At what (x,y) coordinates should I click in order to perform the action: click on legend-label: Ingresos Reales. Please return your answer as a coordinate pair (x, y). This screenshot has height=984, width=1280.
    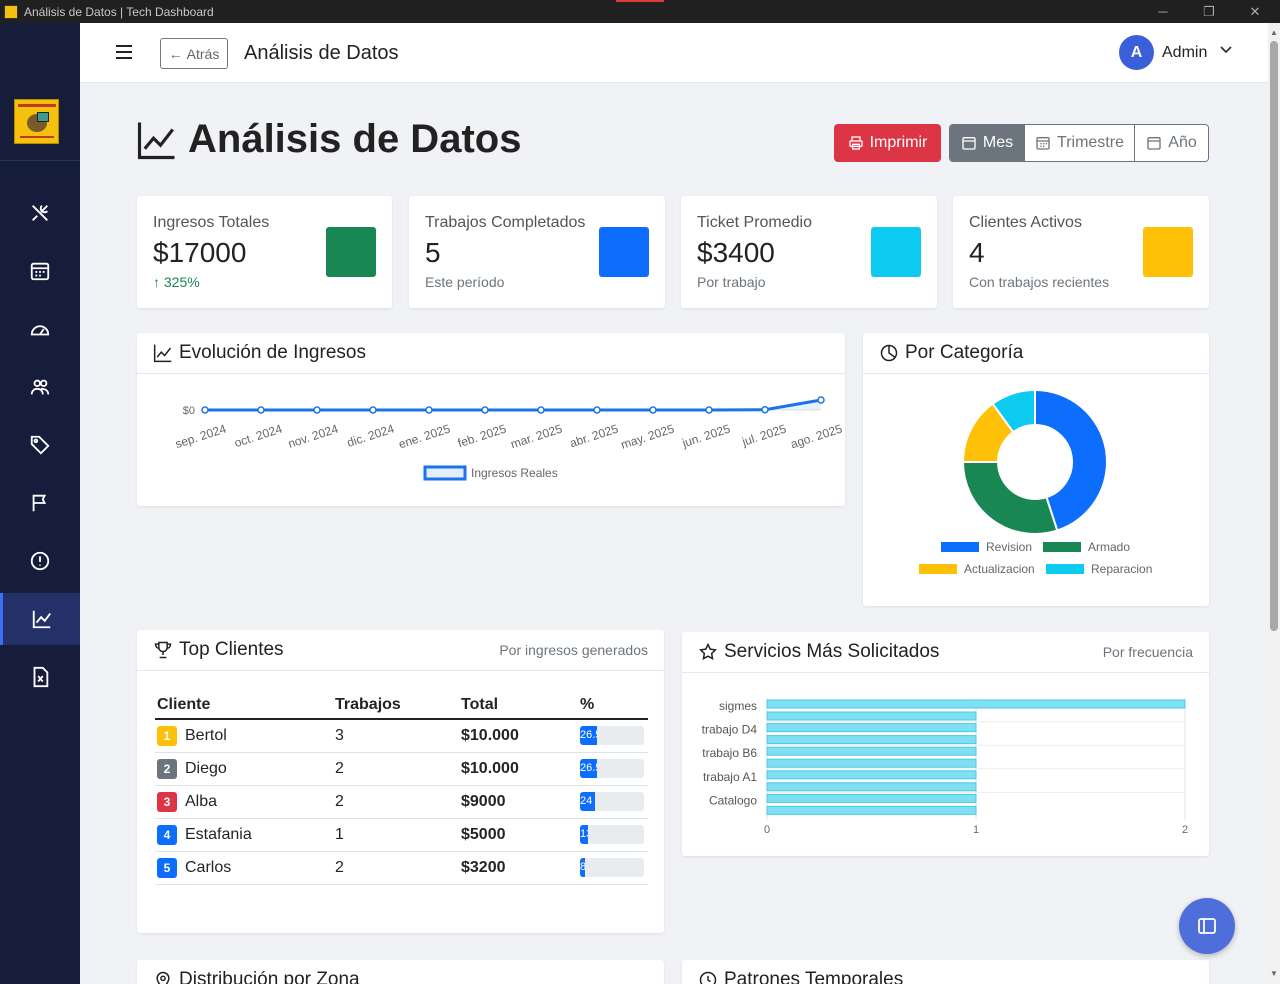
    Looking at the image, I should click on (514, 473).